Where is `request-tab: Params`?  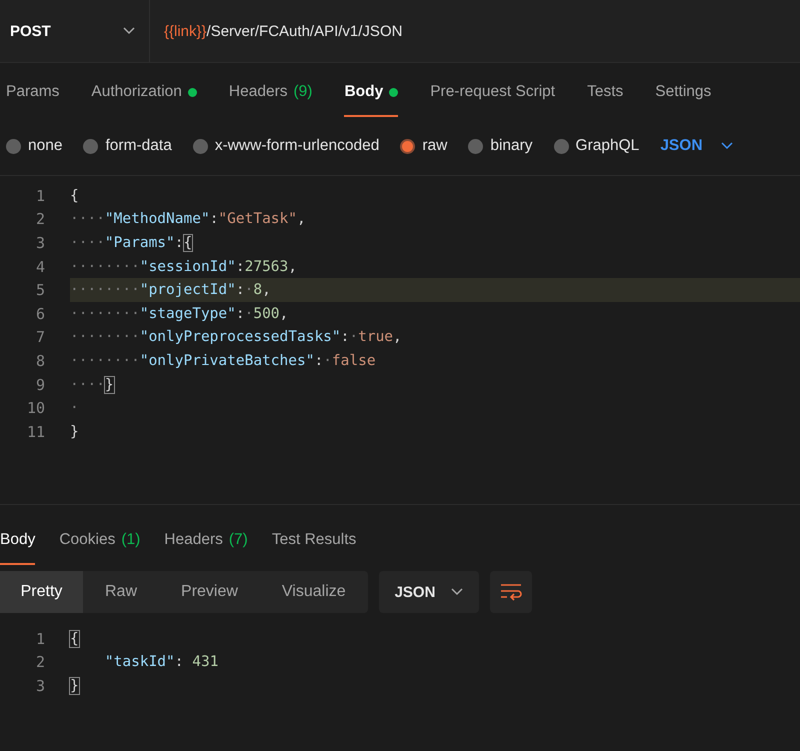 request-tab: Params is located at coordinates (33, 93).